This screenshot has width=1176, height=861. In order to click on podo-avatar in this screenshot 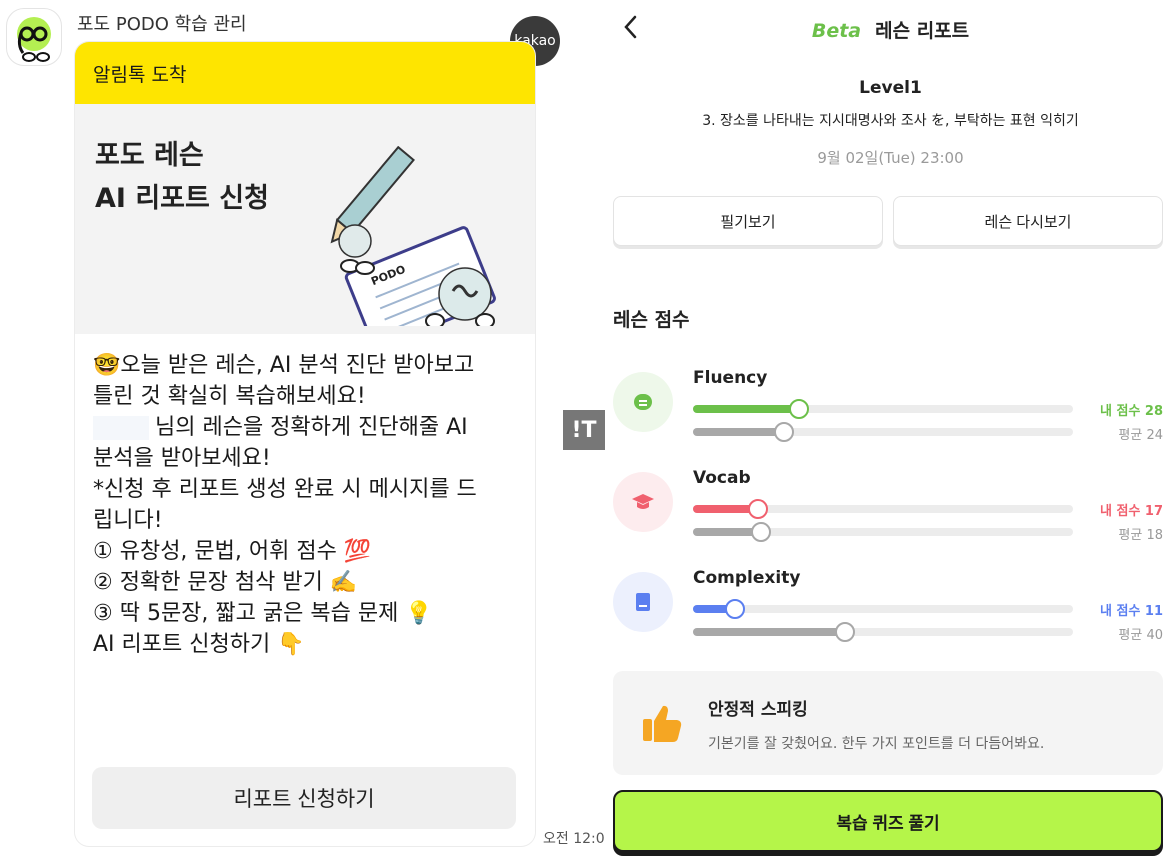, I will do `click(34, 37)`.